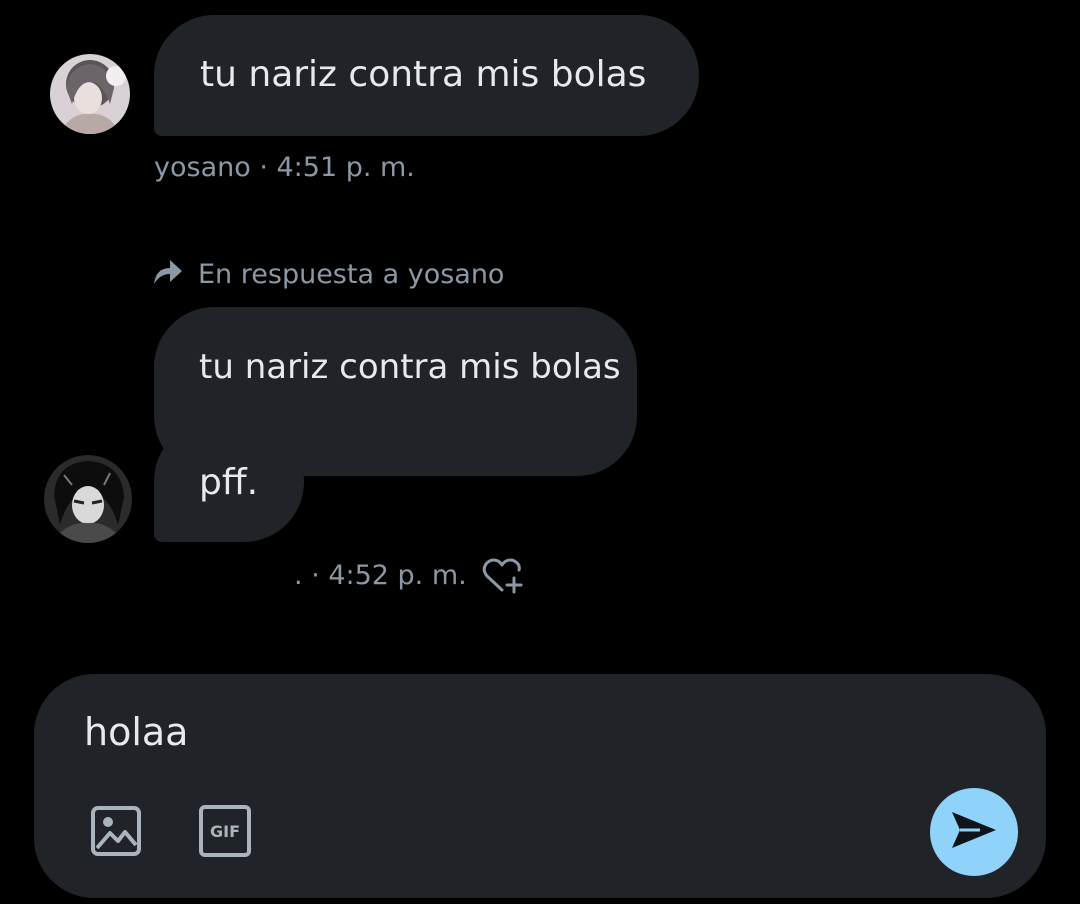  I want to click on message-meta: . · 4:52 p. m., so click(380, 575).